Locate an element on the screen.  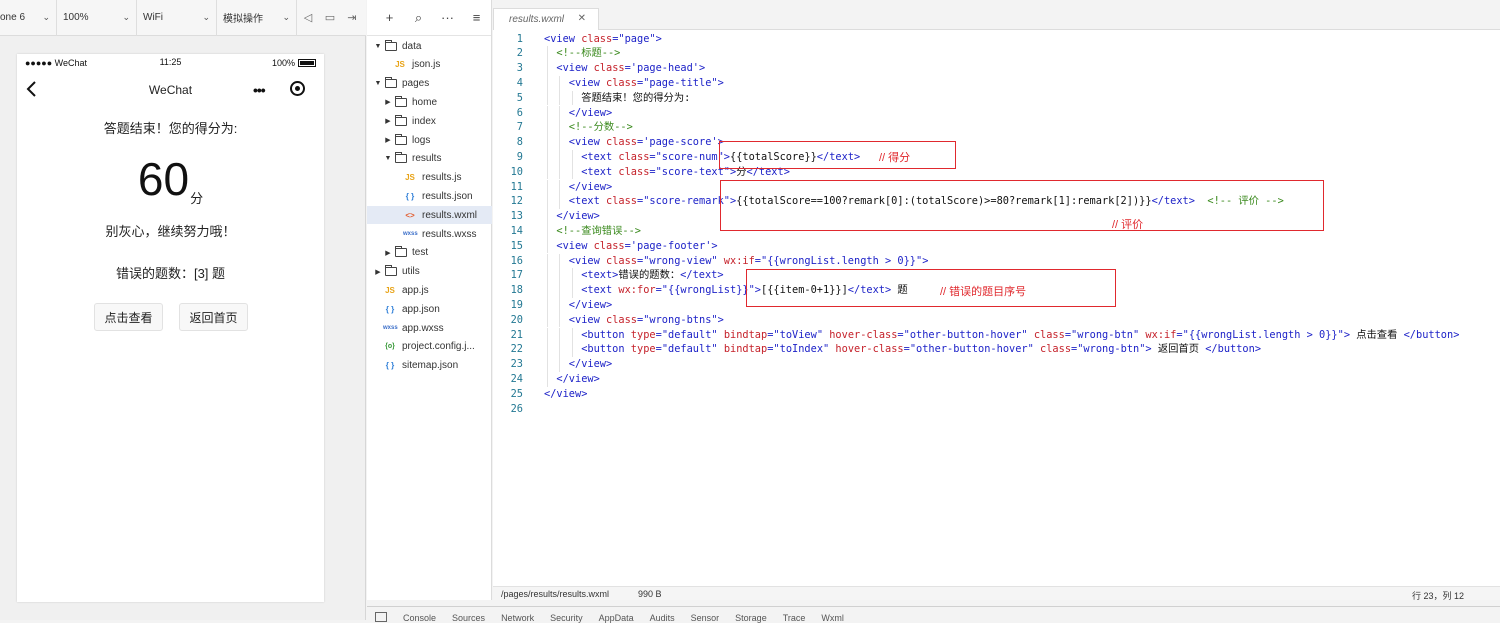
file-tree-item: ▶ test is located at coordinates (405, 253).